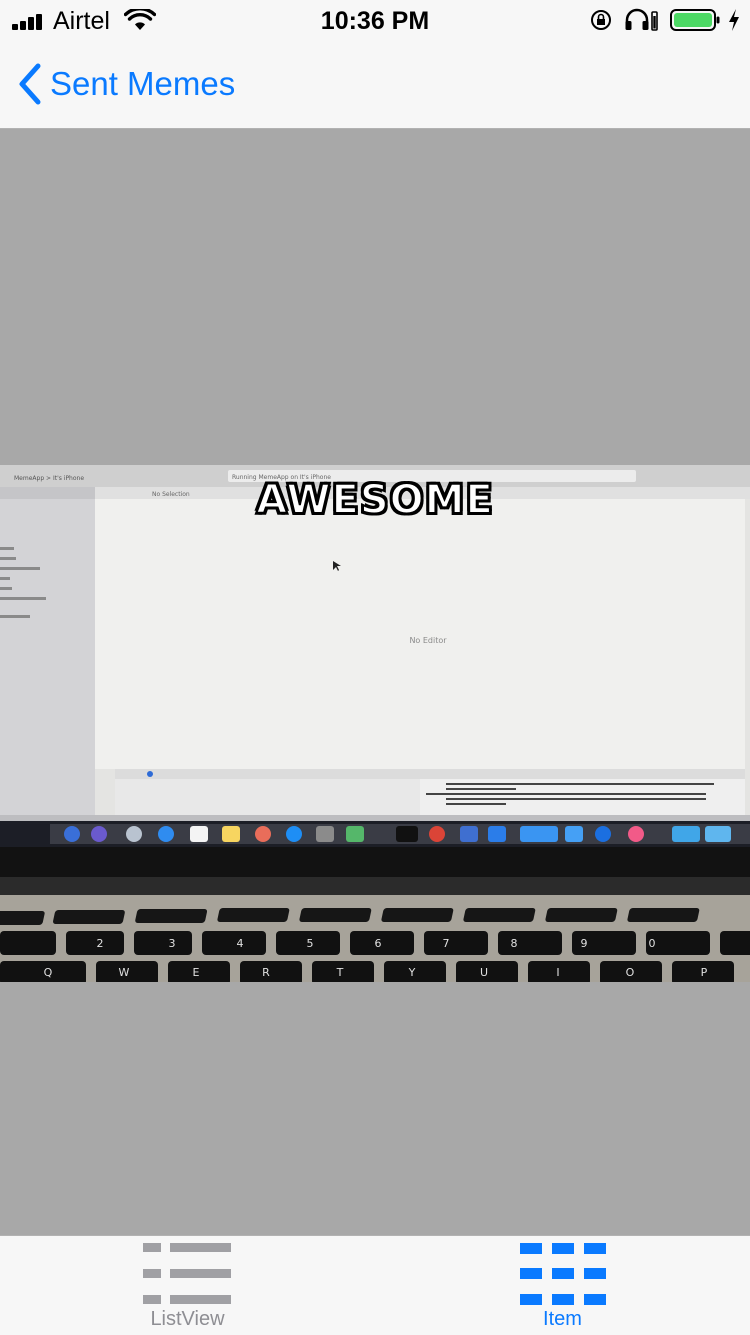  I want to click on chevron-left-icon, so click(30, 84).